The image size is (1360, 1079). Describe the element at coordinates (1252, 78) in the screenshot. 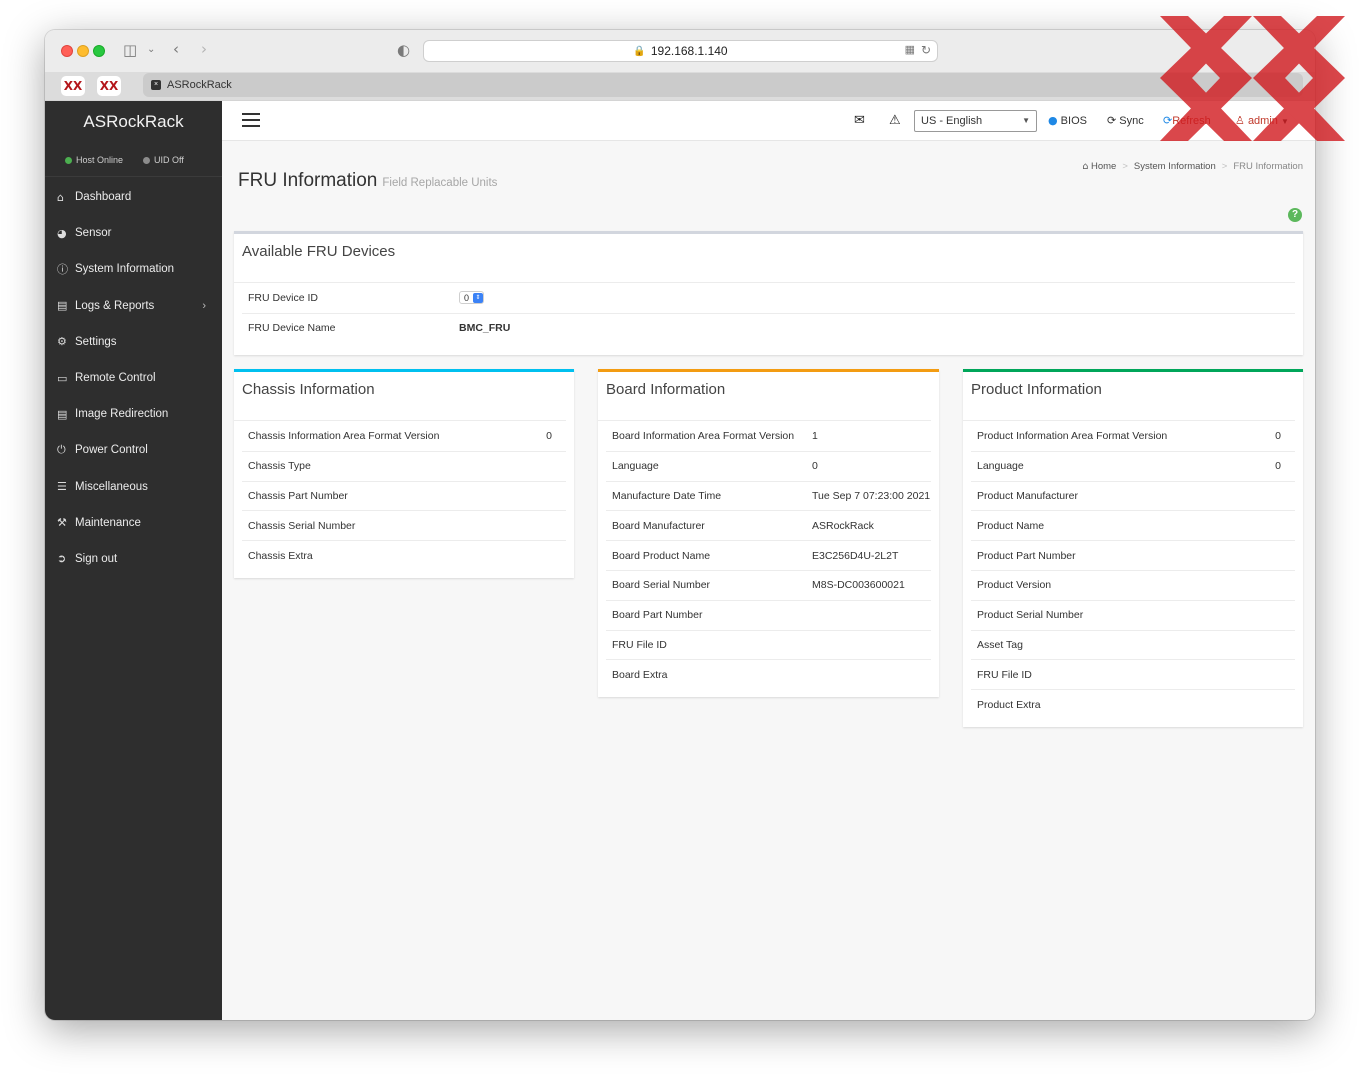

I see `watermark-logo` at that location.